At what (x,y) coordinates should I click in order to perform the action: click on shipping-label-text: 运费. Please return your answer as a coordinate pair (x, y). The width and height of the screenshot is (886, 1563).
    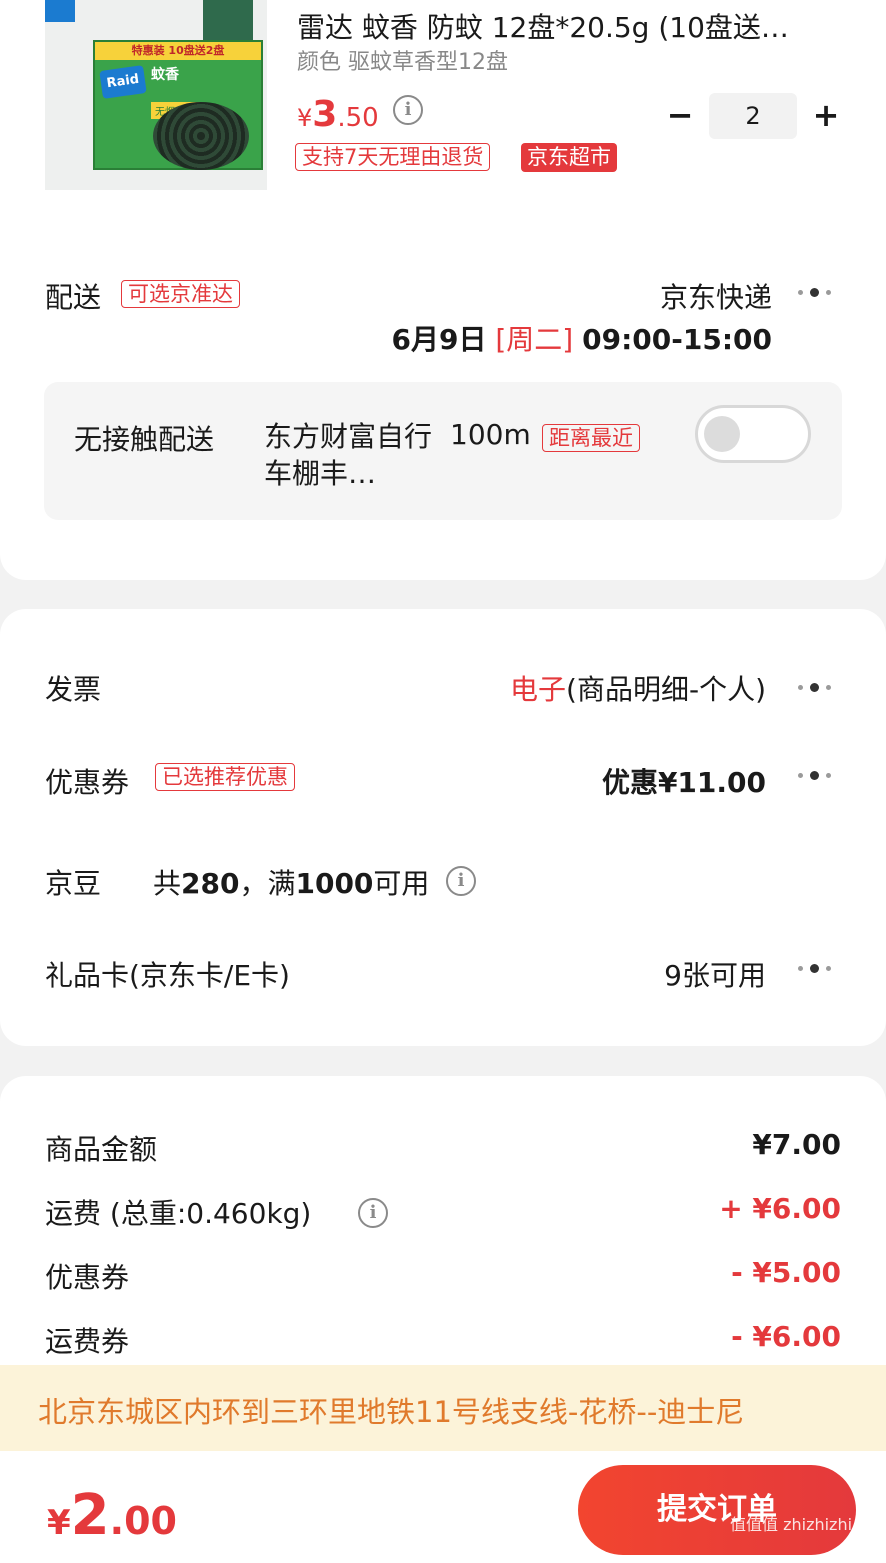
    Looking at the image, I should click on (73, 1213).